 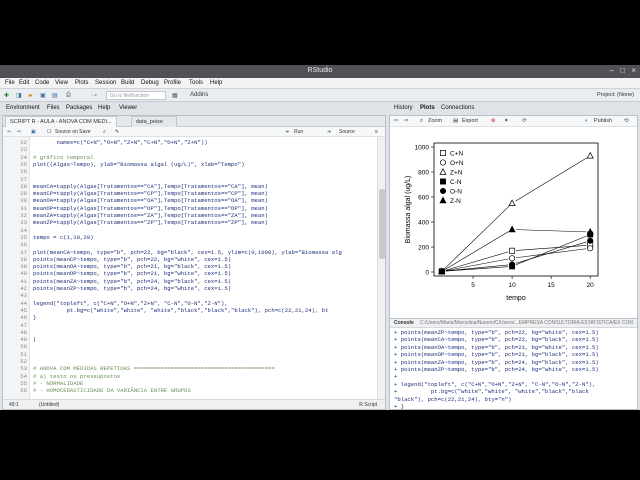 What do you see at coordinates (423, 198) in the screenshot?
I see `y-tick-label: 600` at bounding box center [423, 198].